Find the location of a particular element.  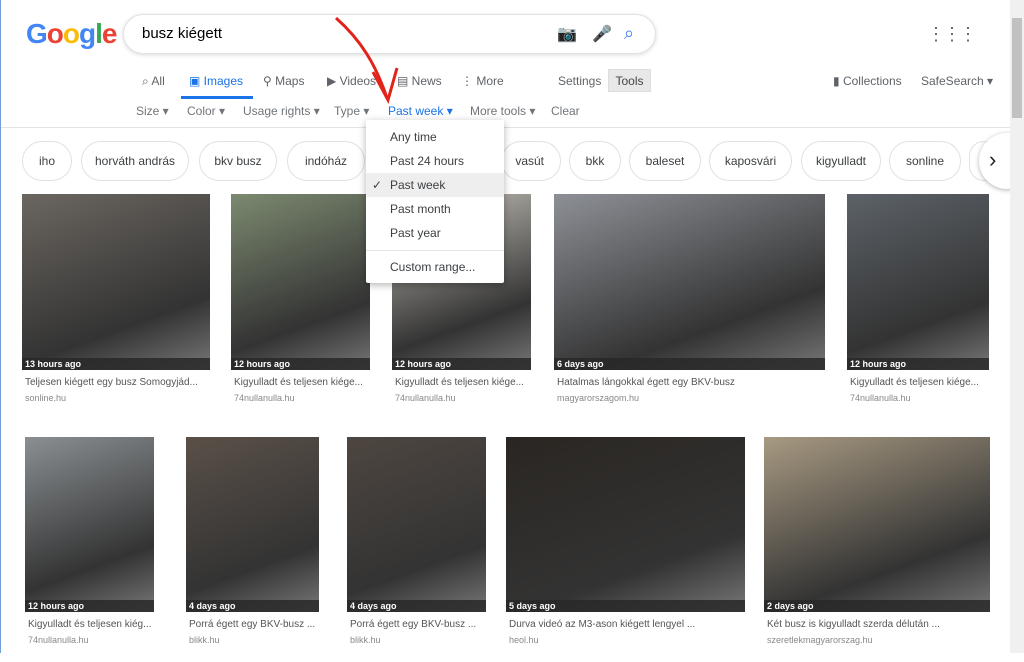

menu-divider is located at coordinates (435, 250).